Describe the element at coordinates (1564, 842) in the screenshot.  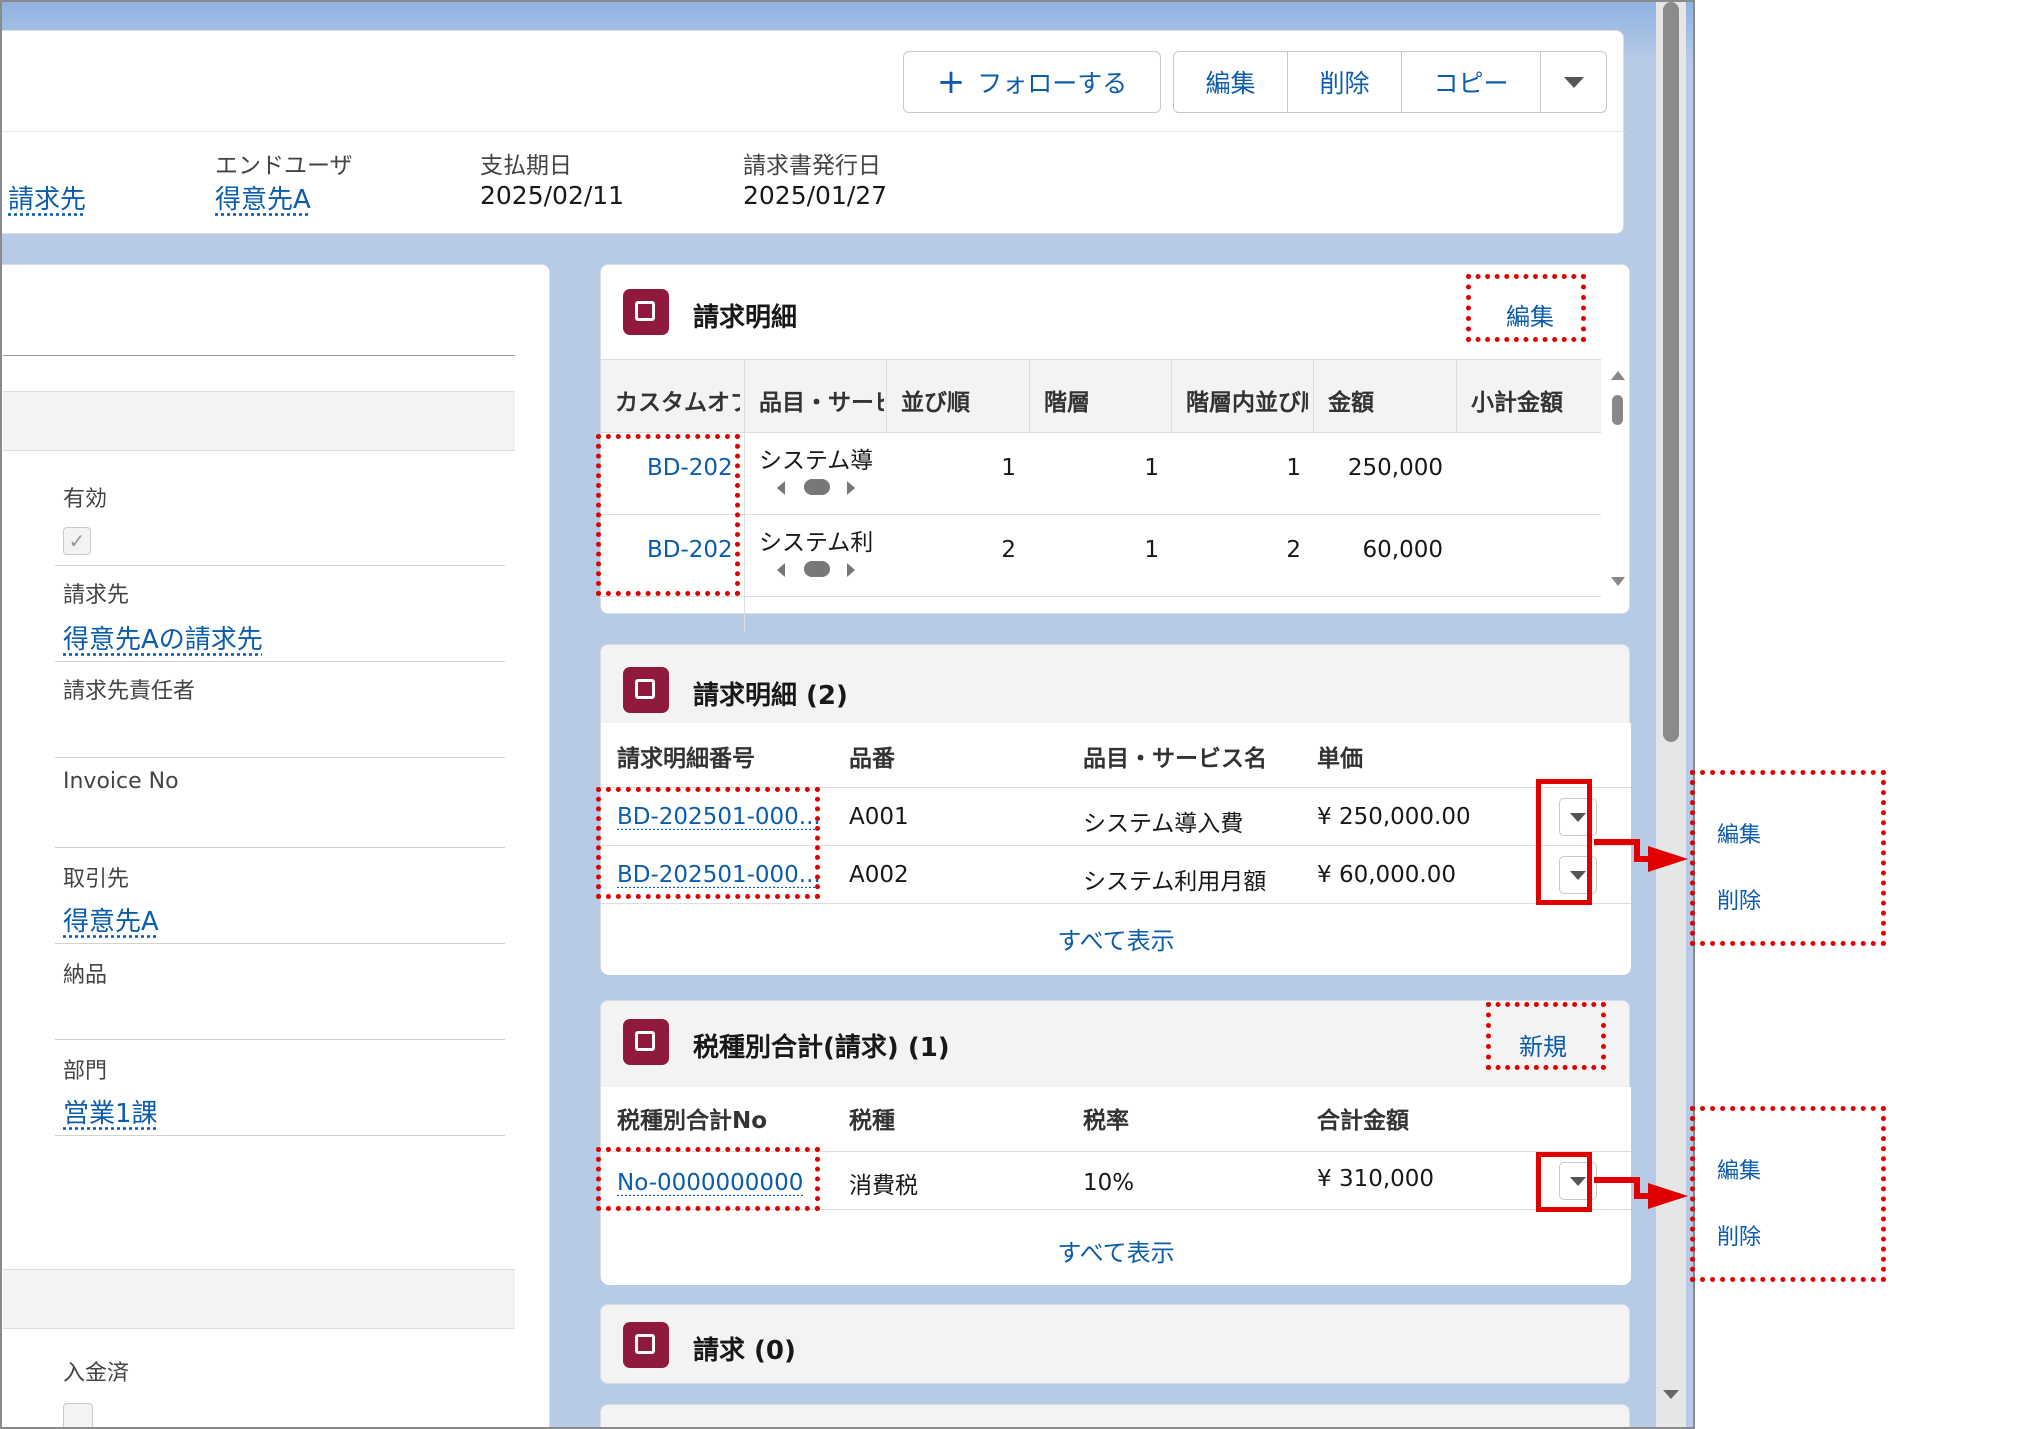
I see `annotation-line-menus` at that location.